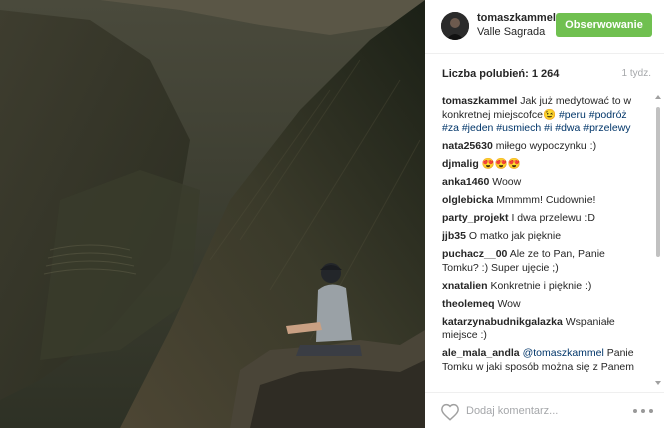 The image size is (664, 428). What do you see at coordinates (467, 200) in the screenshot?
I see `comment-author: olglebicka` at bounding box center [467, 200].